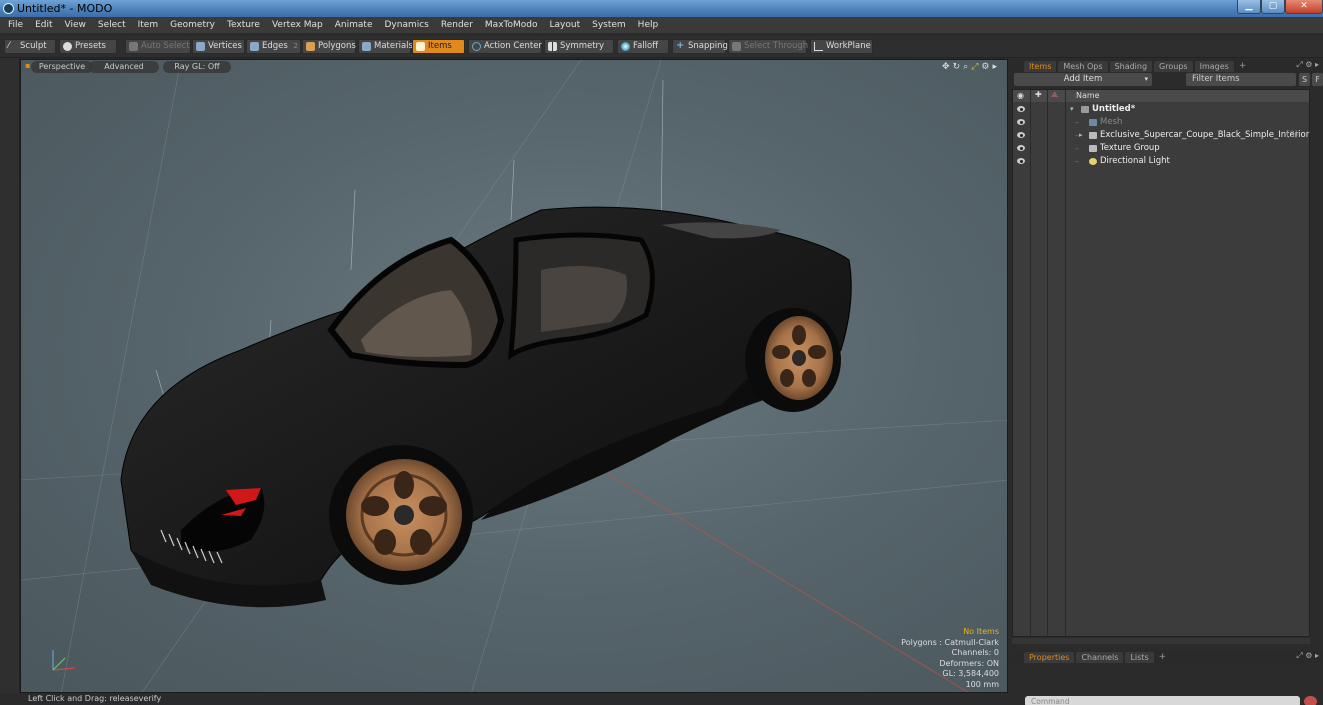 This screenshot has height=705, width=1323. What do you see at coordinates (970, 673) in the screenshot?
I see `gl-info: GL: 3,584,400` at bounding box center [970, 673].